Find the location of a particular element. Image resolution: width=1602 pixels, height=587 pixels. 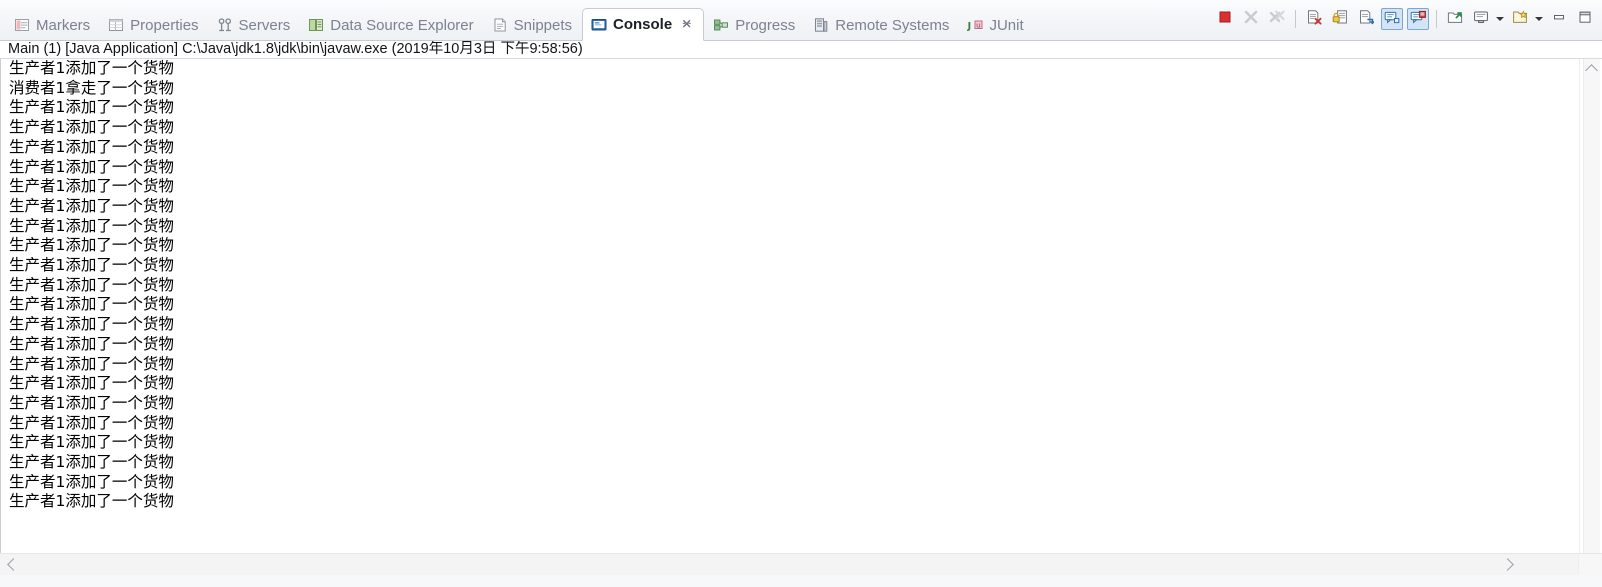

markers-icon is located at coordinates (22, 25).